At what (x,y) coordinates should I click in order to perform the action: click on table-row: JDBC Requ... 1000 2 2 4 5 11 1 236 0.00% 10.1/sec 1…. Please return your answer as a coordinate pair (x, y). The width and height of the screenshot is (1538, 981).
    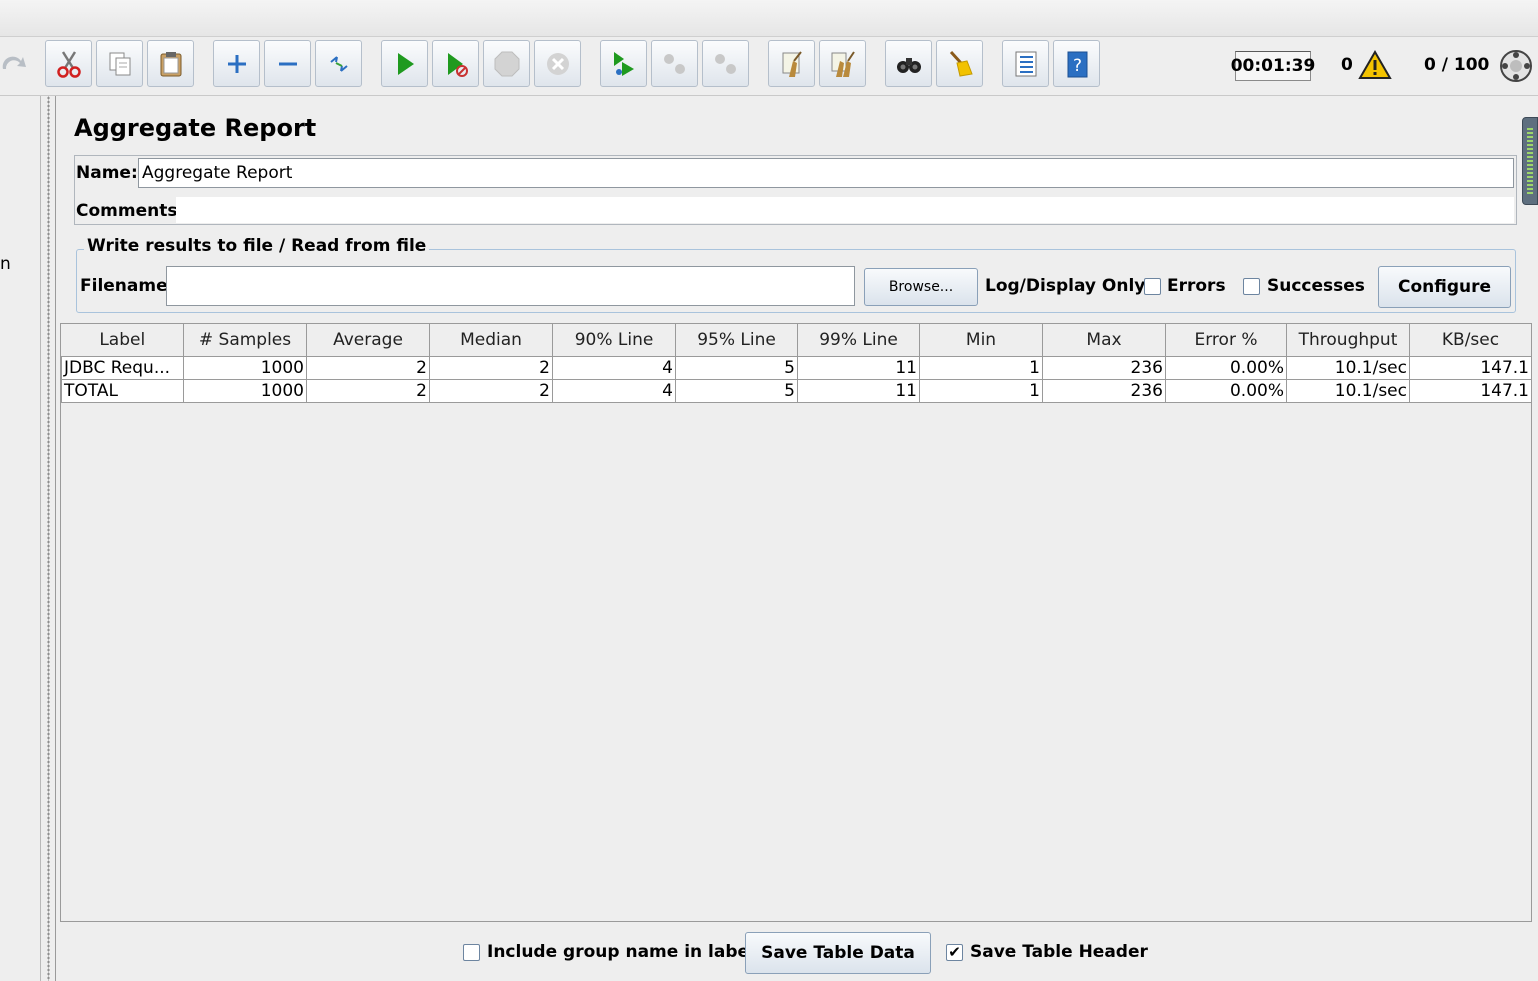
    Looking at the image, I should click on (796, 368).